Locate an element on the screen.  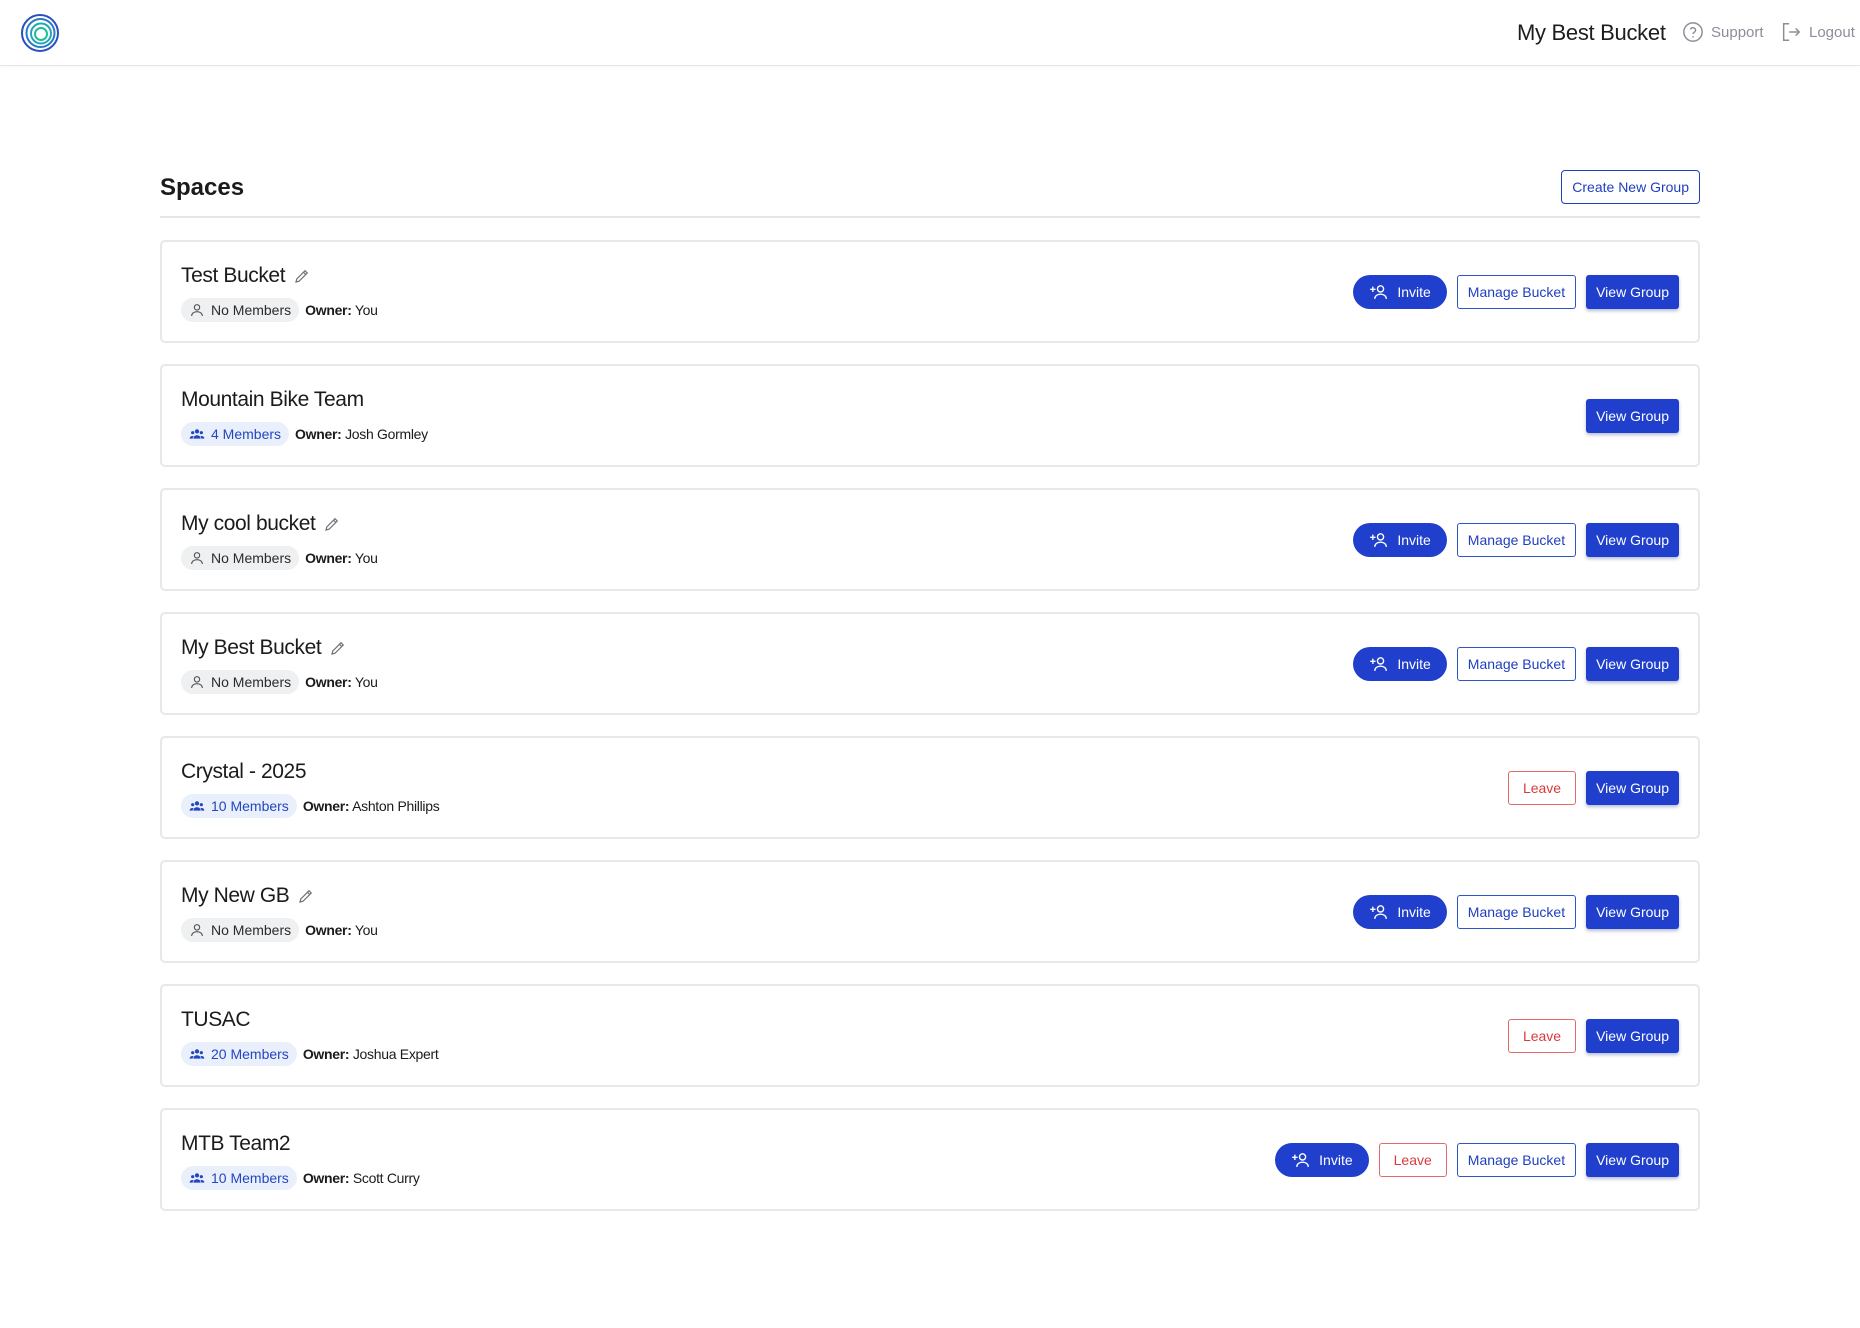
owner-info: Owner: Scott Curry is located at coordinates (361, 1178).